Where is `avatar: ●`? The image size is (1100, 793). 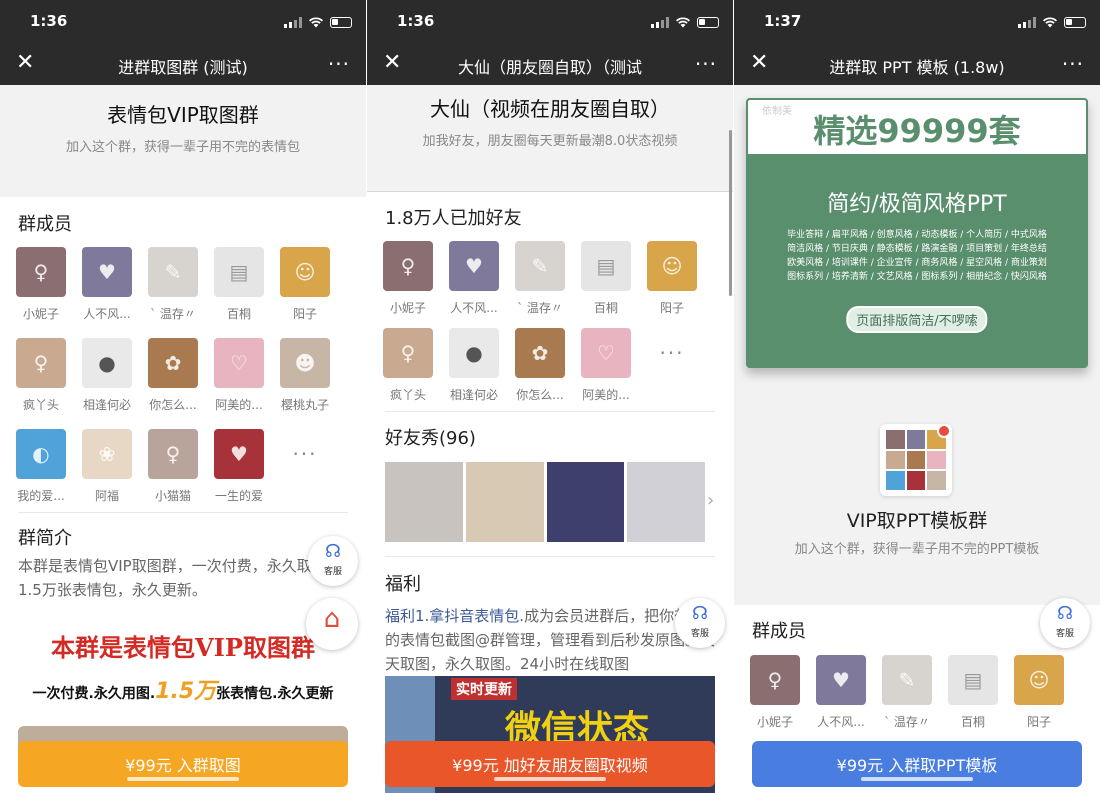
avatar: ● is located at coordinates (474, 353).